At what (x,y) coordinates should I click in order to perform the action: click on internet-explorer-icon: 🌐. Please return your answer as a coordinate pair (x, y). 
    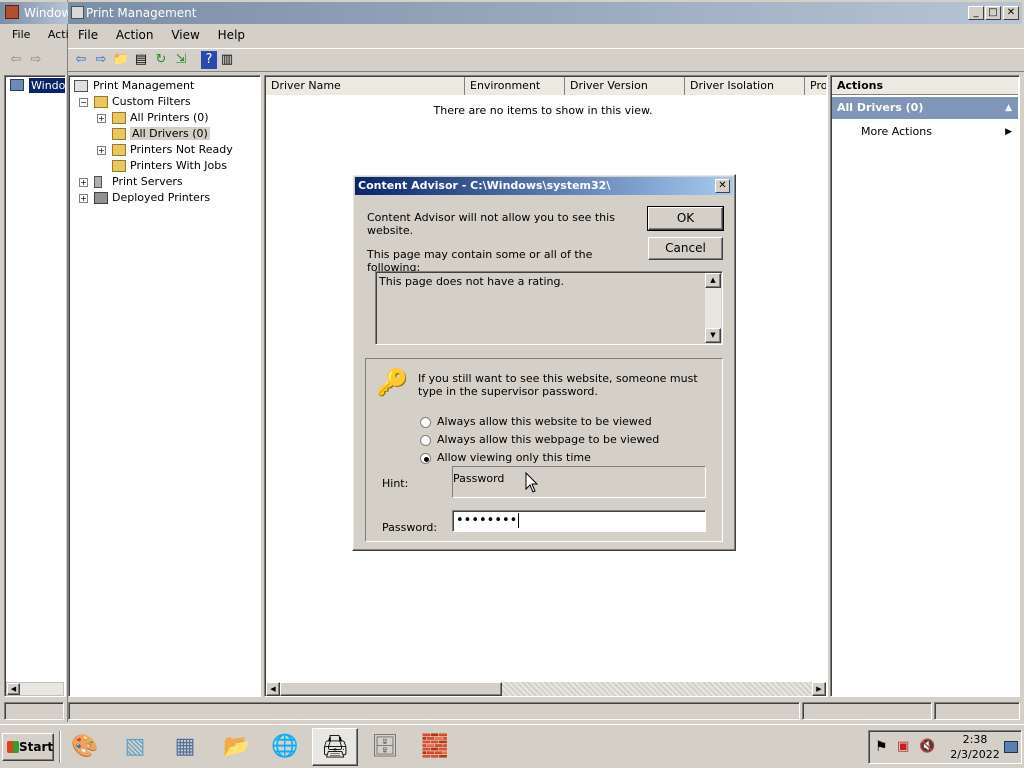
    Looking at the image, I should click on (285, 747).